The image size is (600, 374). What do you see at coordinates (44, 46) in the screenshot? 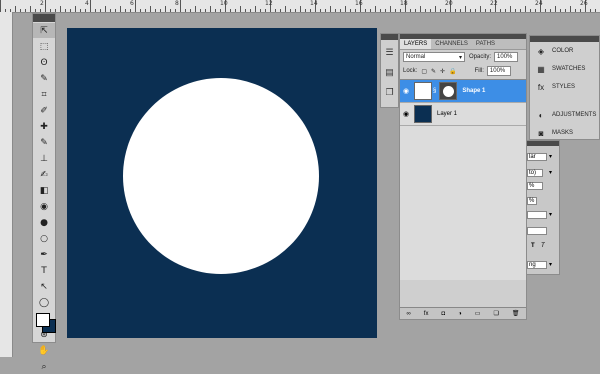
I see `marquee-tool-icon: ⬚` at bounding box center [44, 46].